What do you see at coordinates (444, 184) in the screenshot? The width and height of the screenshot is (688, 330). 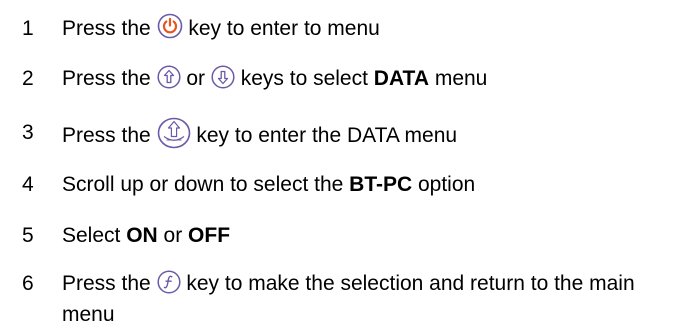 I see `step-text-segment: option` at bounding box center [444, 184].